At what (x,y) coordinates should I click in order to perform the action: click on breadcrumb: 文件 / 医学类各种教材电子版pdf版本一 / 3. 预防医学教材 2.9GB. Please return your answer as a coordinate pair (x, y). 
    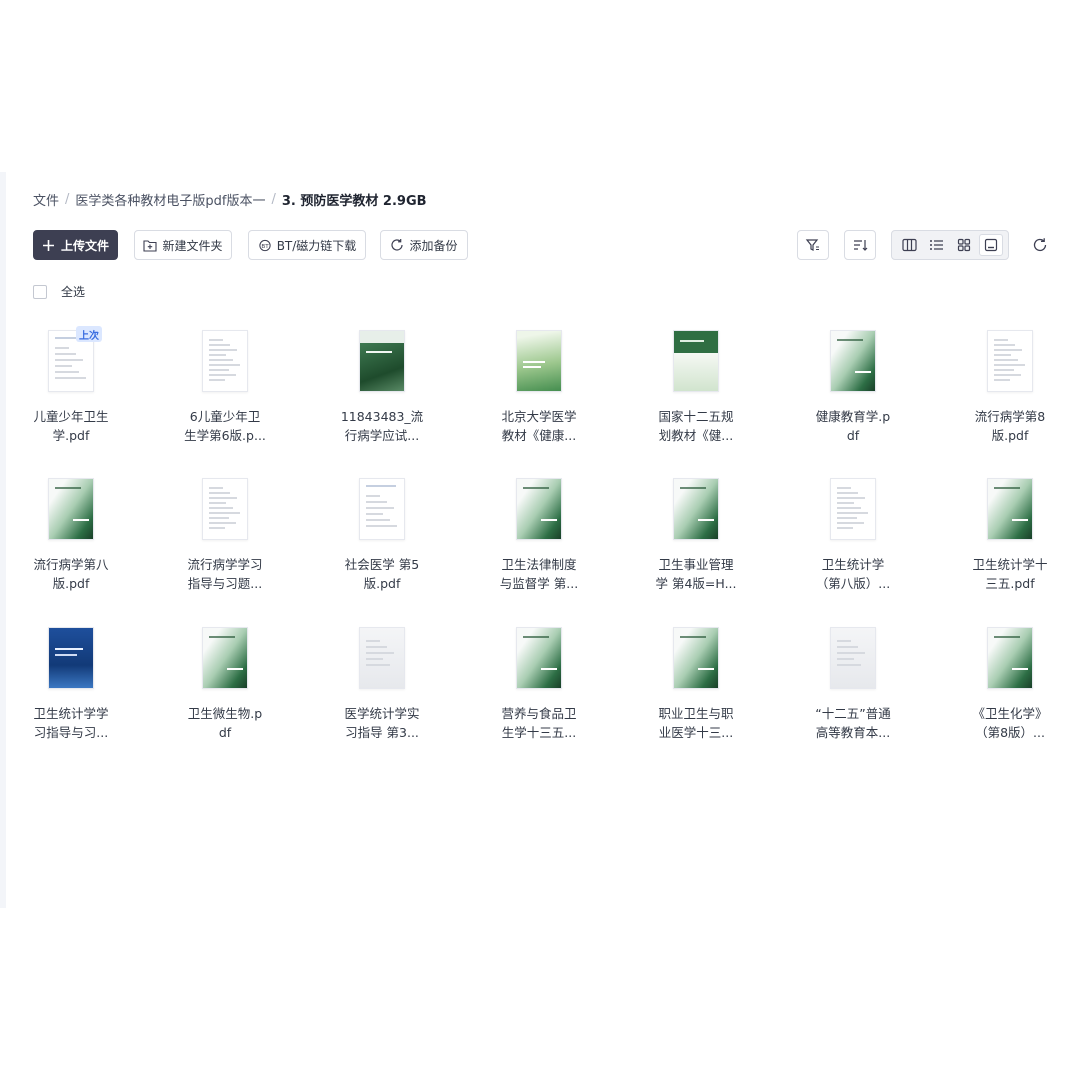
    Looking at the image, I should click on (230, 199).